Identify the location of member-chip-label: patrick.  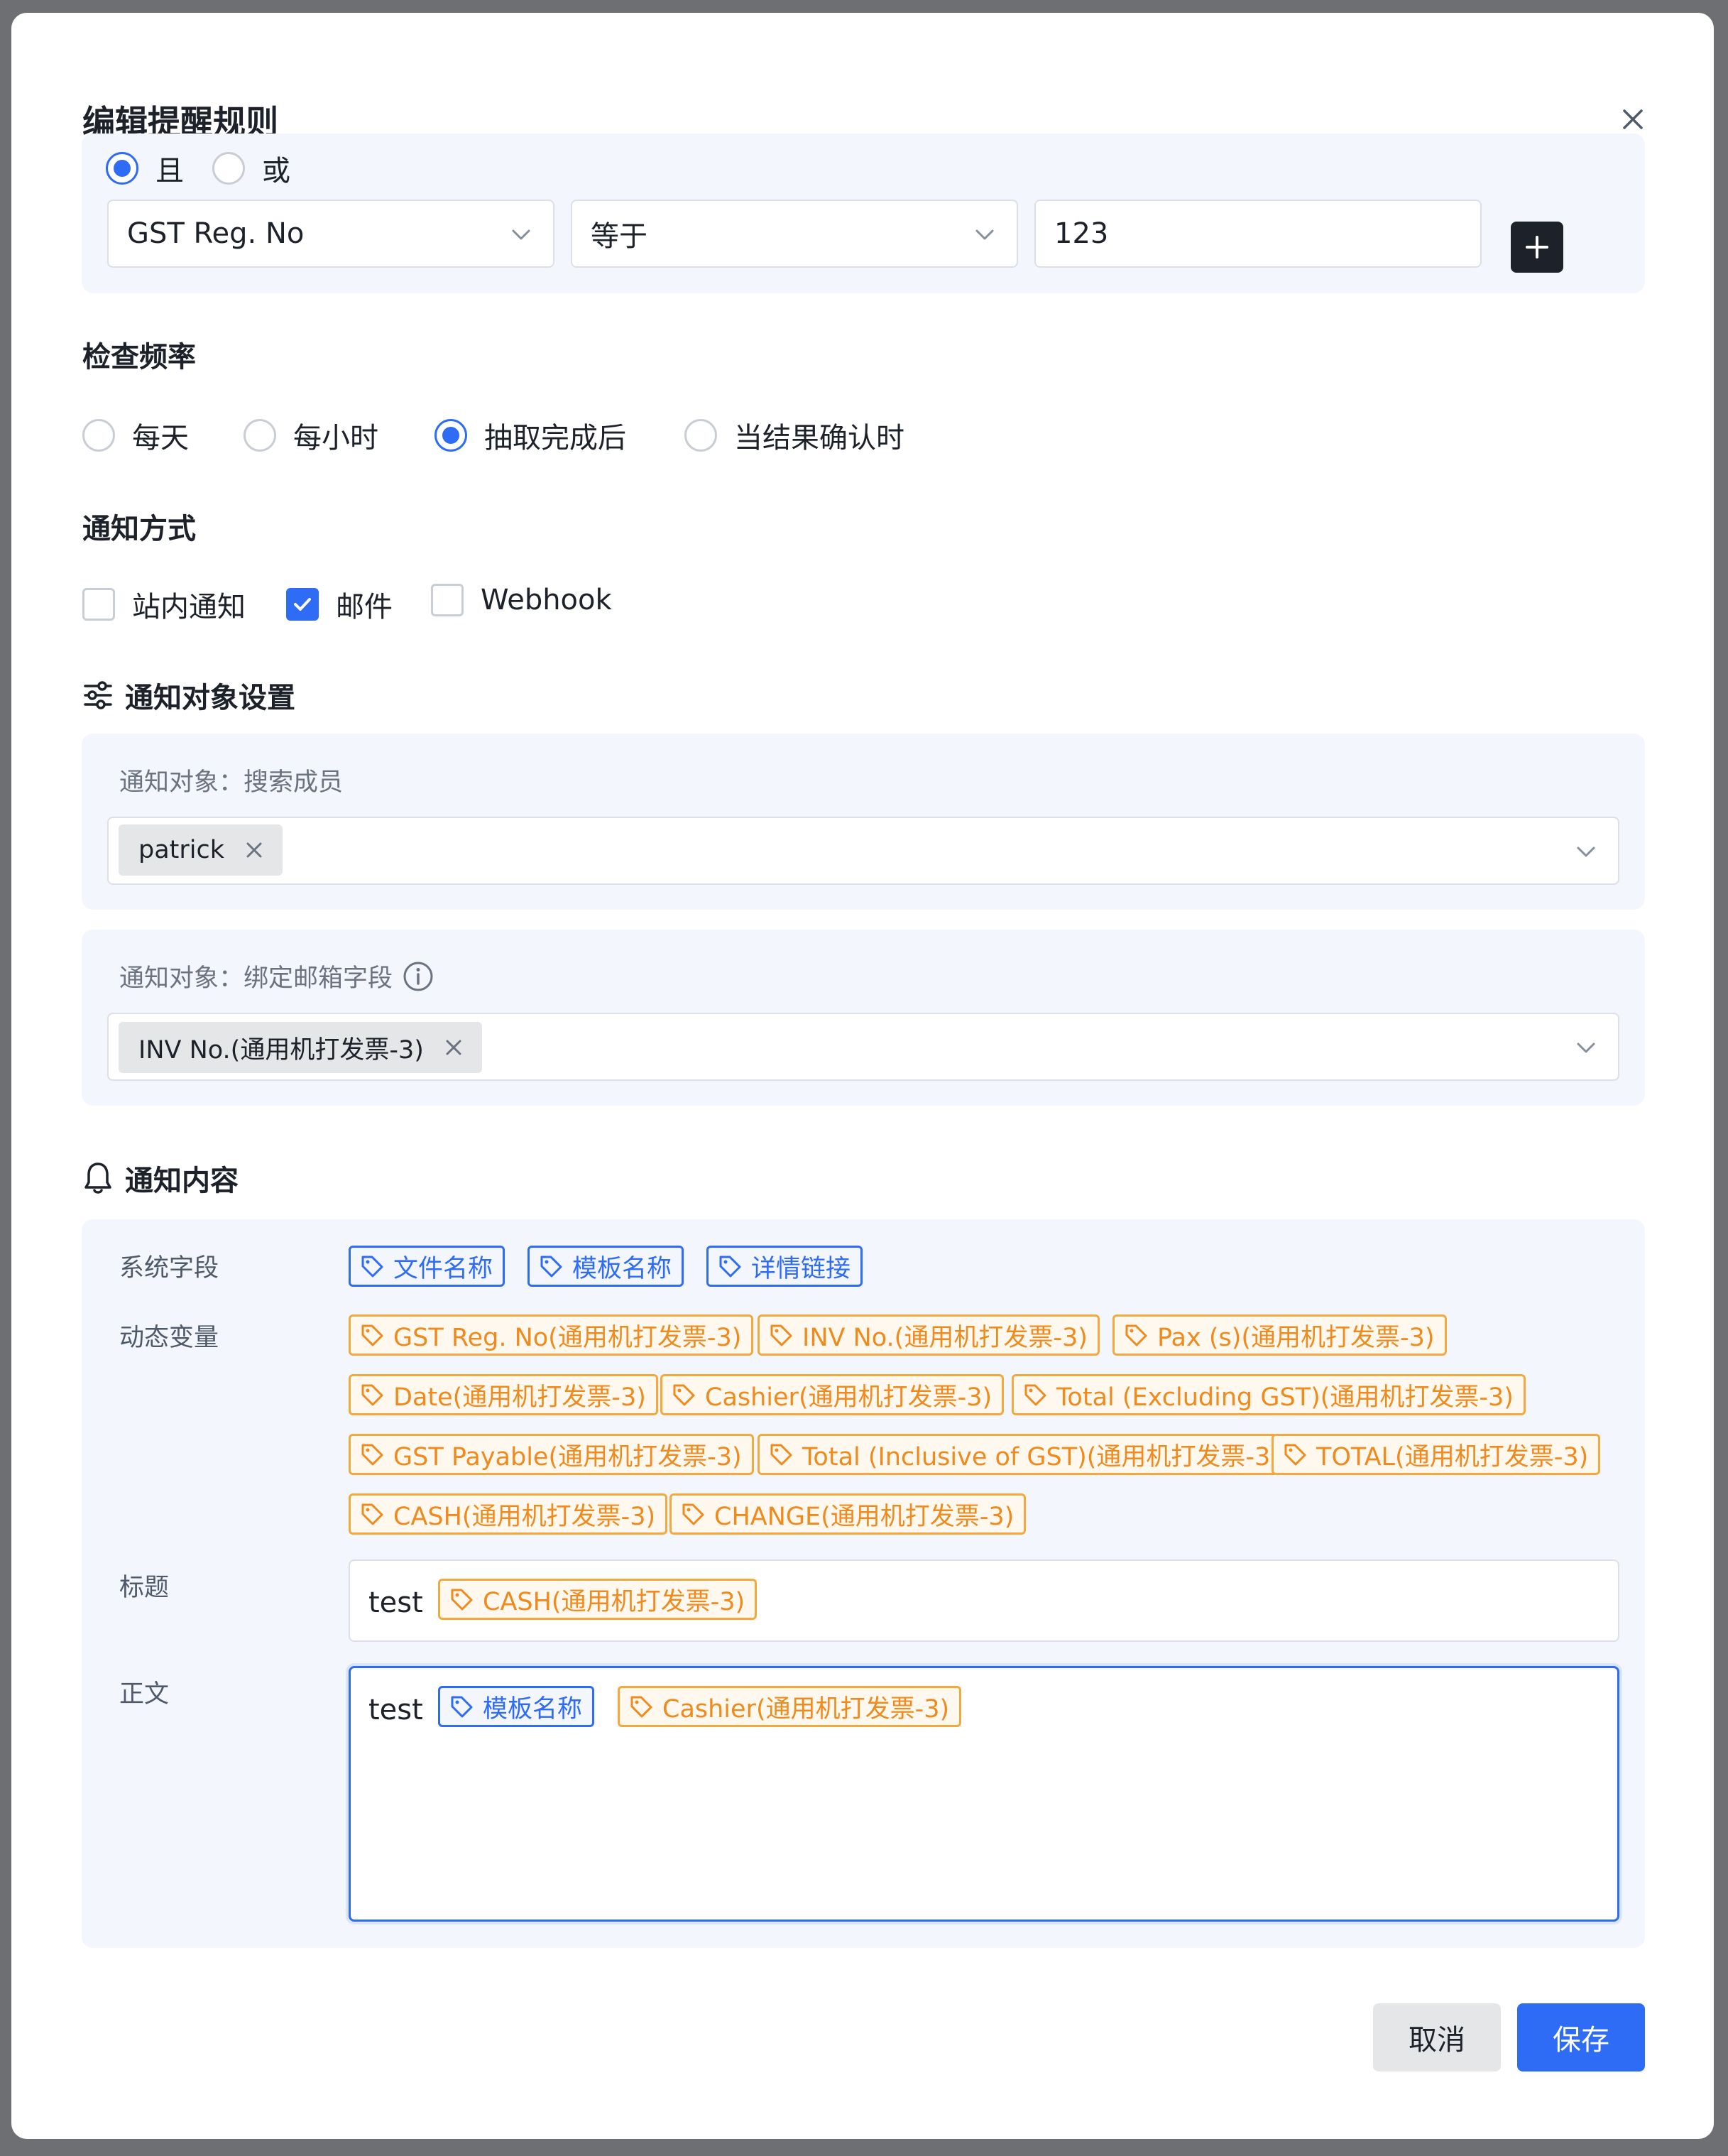
(181, 850).